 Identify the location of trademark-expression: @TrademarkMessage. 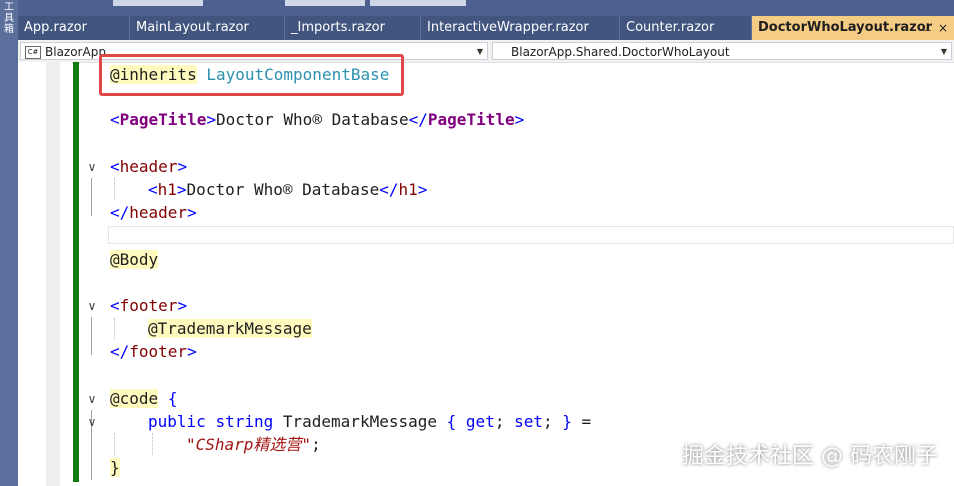
(230, 328).